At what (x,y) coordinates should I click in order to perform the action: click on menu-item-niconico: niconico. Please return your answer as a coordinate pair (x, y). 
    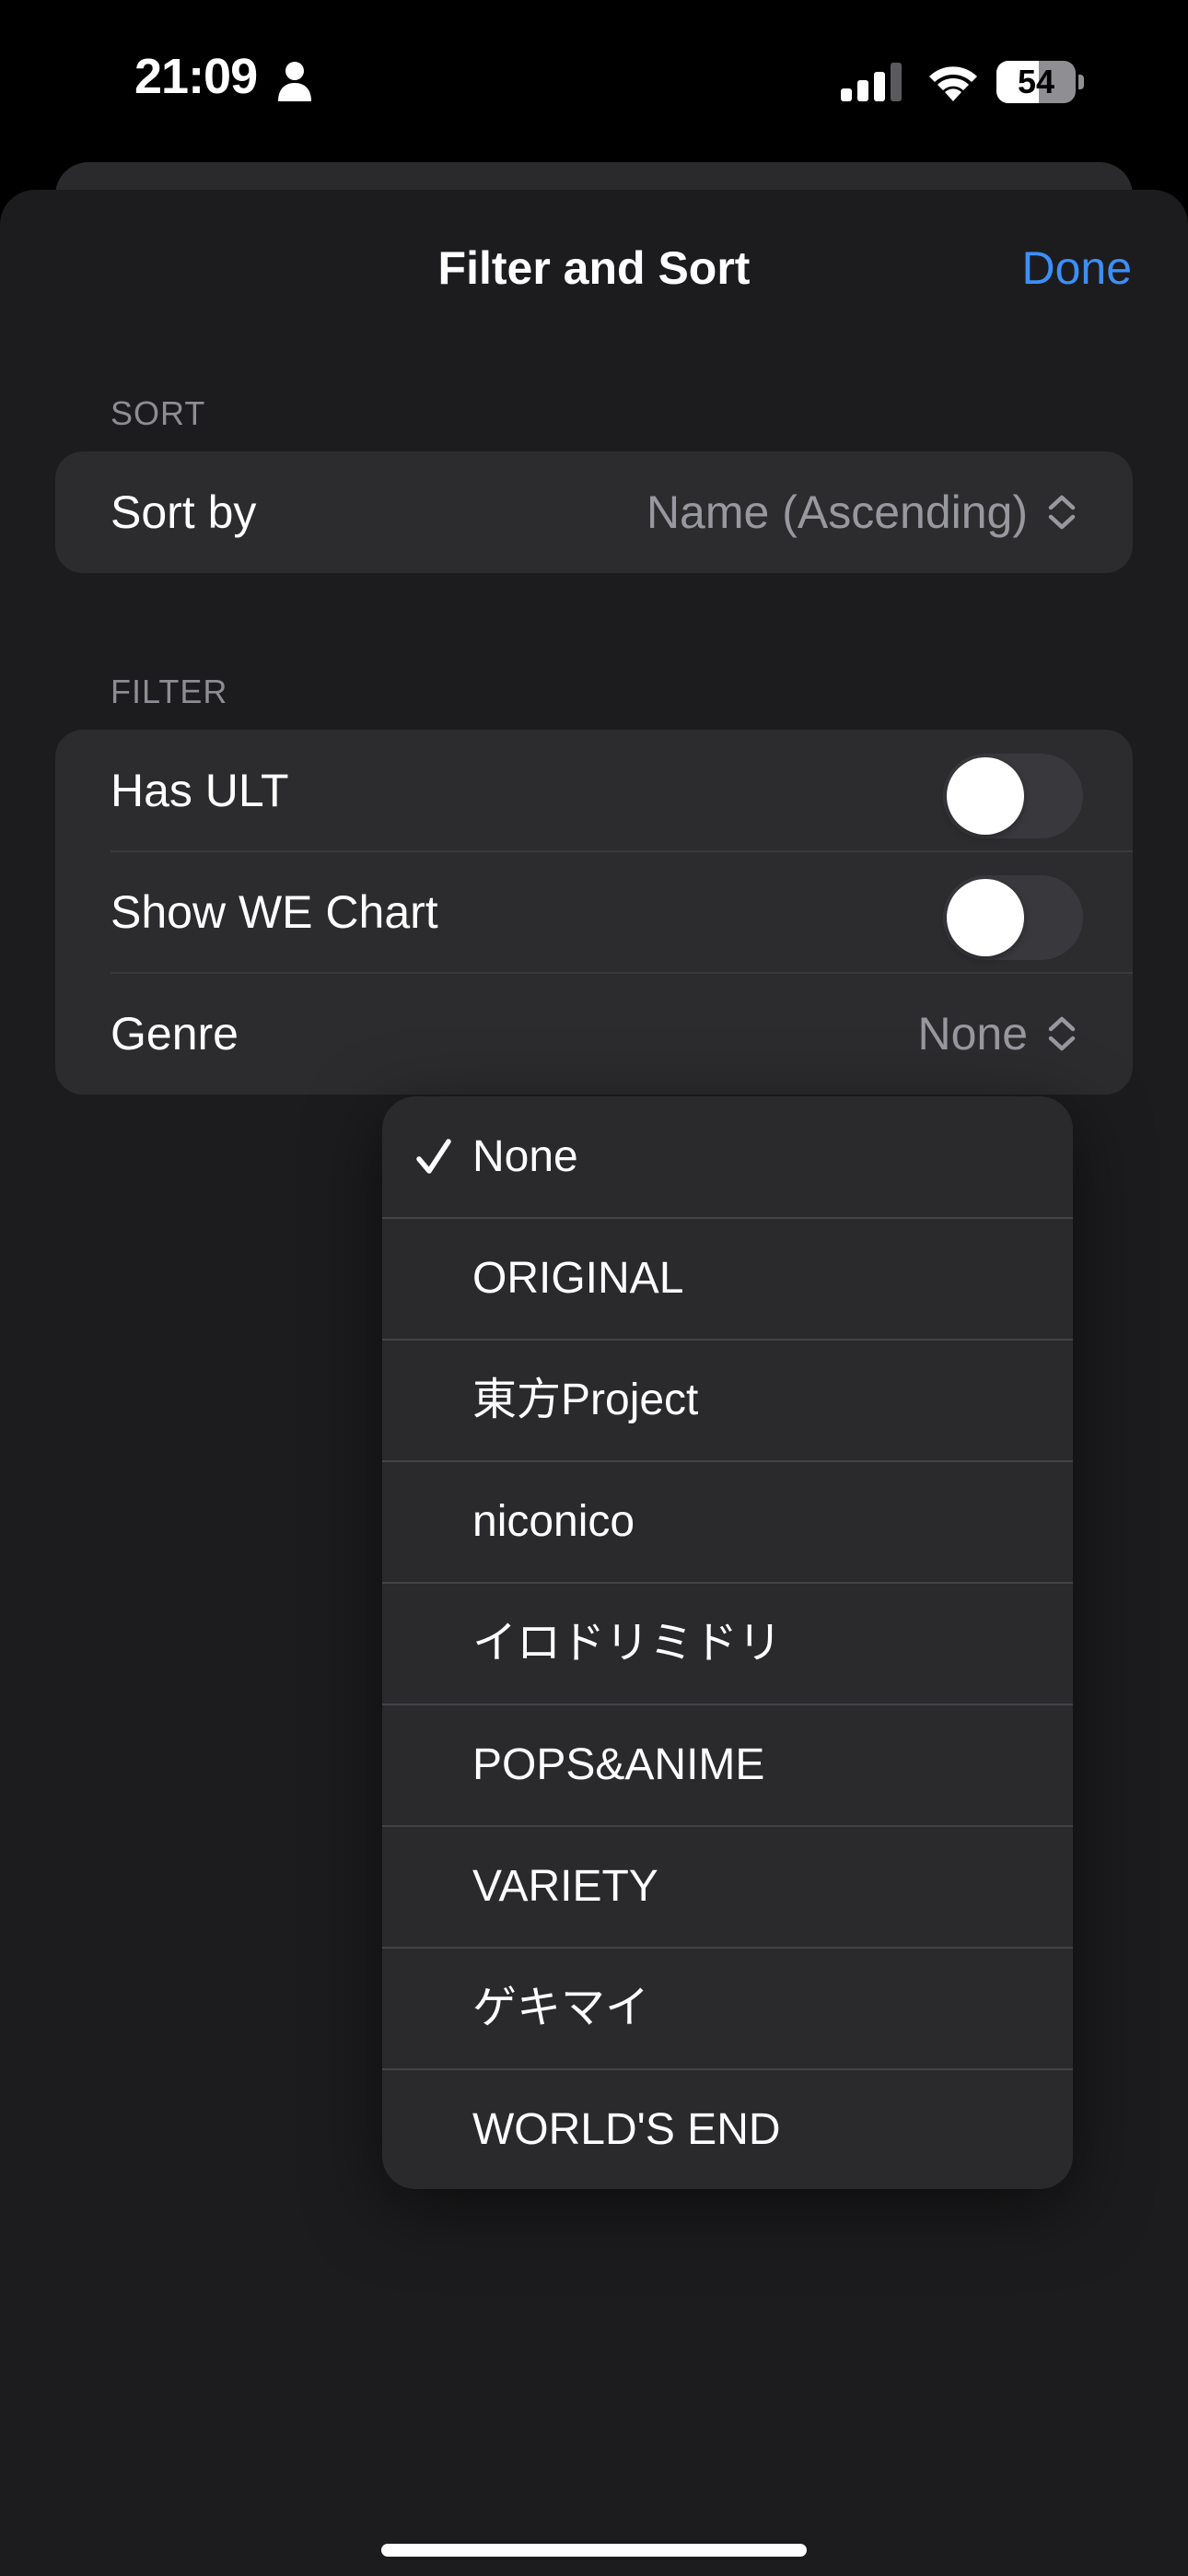
    Looking at the image, I should click on (727, 1522).